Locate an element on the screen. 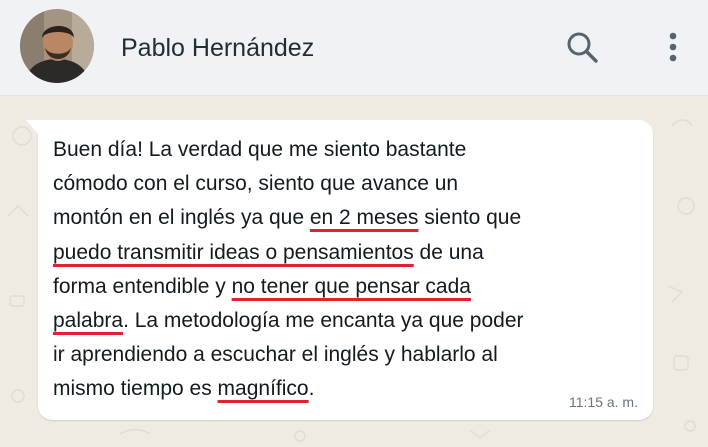  contact-avatar is located at coordinates (57, 46).